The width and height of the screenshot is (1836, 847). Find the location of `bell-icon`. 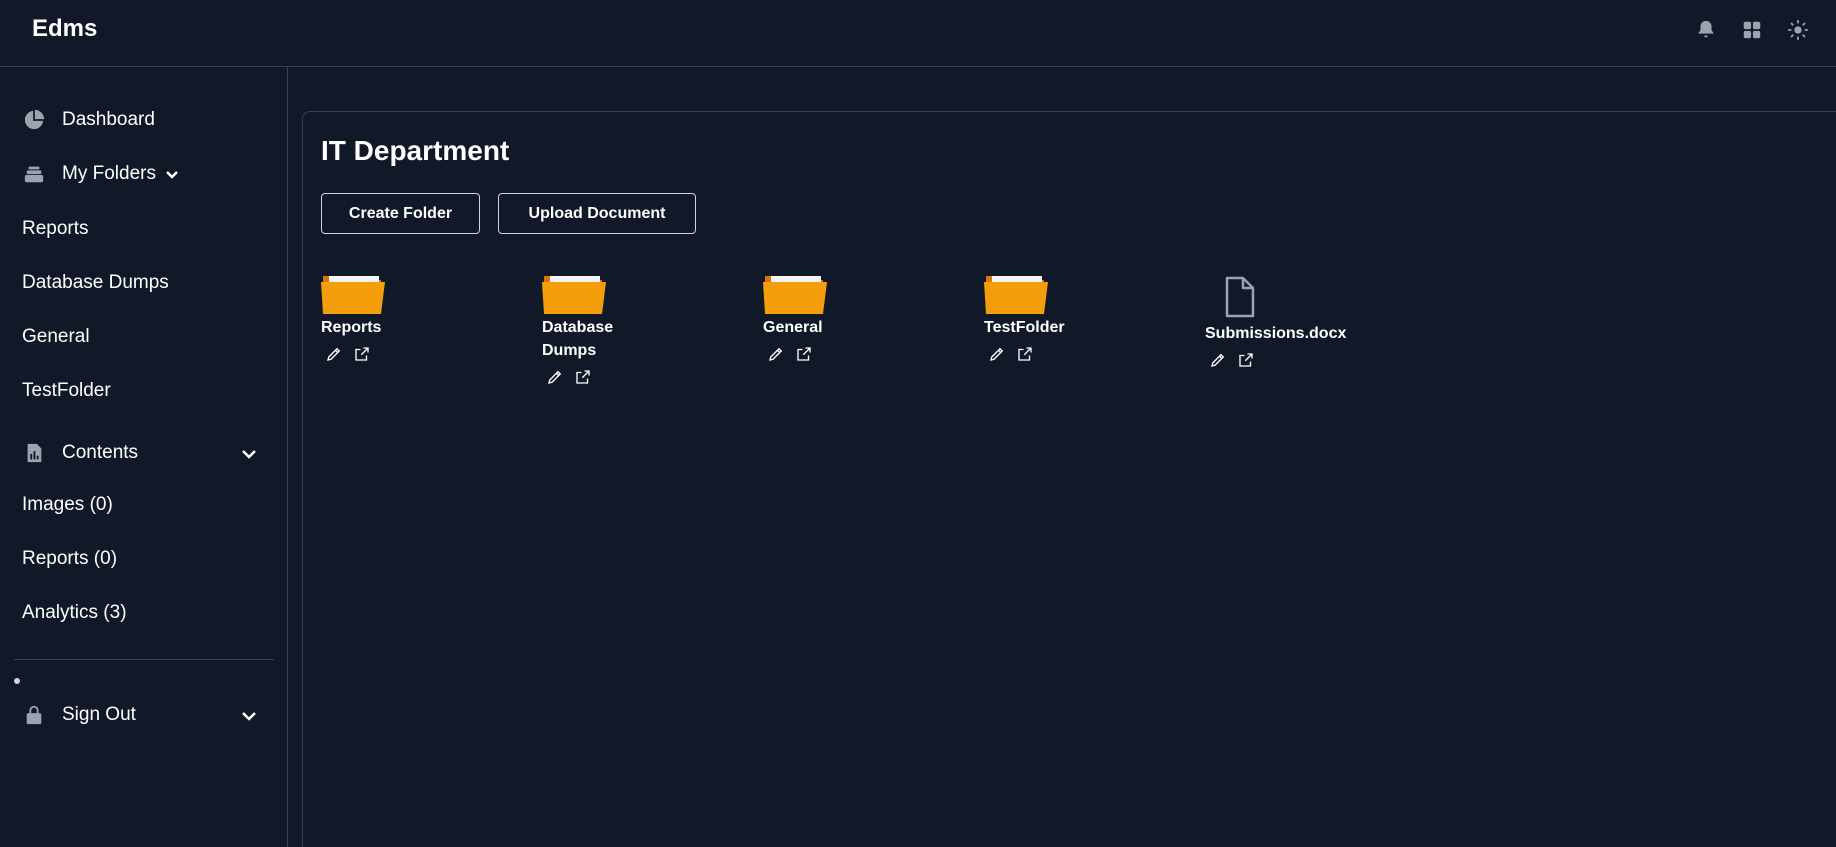

bell-icon is located at coordinates (1706, 30).